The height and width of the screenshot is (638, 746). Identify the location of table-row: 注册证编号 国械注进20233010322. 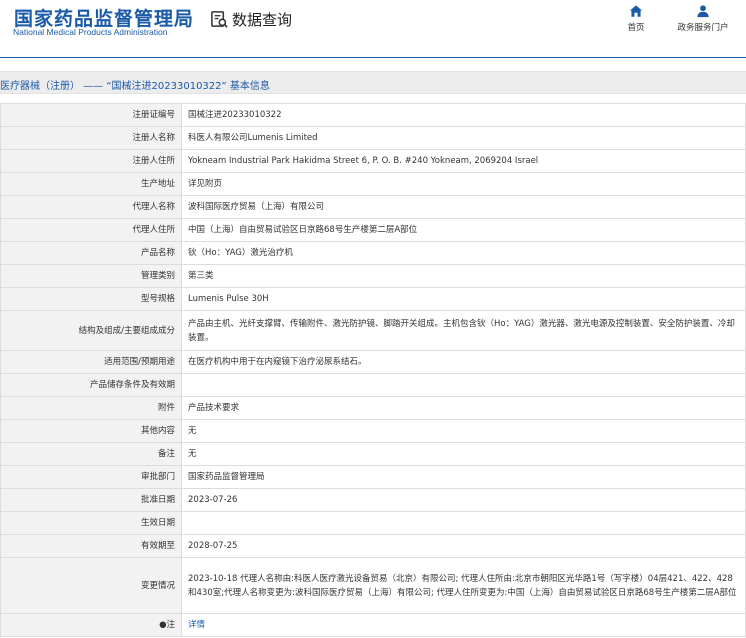
(373, 115).